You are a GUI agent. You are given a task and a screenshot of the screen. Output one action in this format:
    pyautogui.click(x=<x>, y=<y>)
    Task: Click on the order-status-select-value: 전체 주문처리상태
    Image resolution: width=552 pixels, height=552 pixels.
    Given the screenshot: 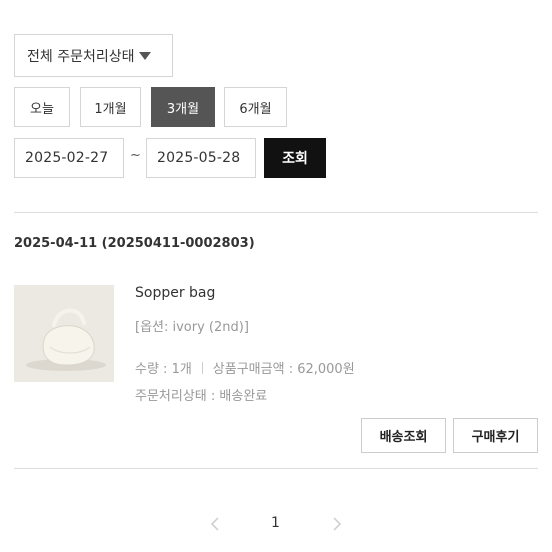 What is the action you would take?
    pyautogui.click(x=81, y=56)
    